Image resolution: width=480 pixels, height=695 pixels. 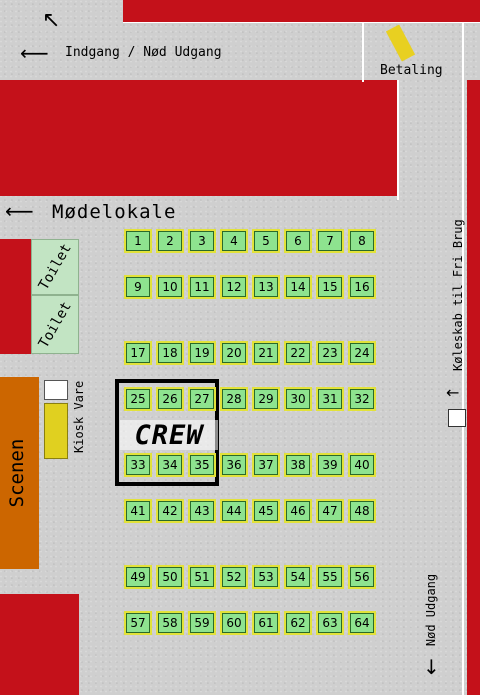 I want to click on kiosk-label: Kiosk Vare, so click(x=79, y=416).